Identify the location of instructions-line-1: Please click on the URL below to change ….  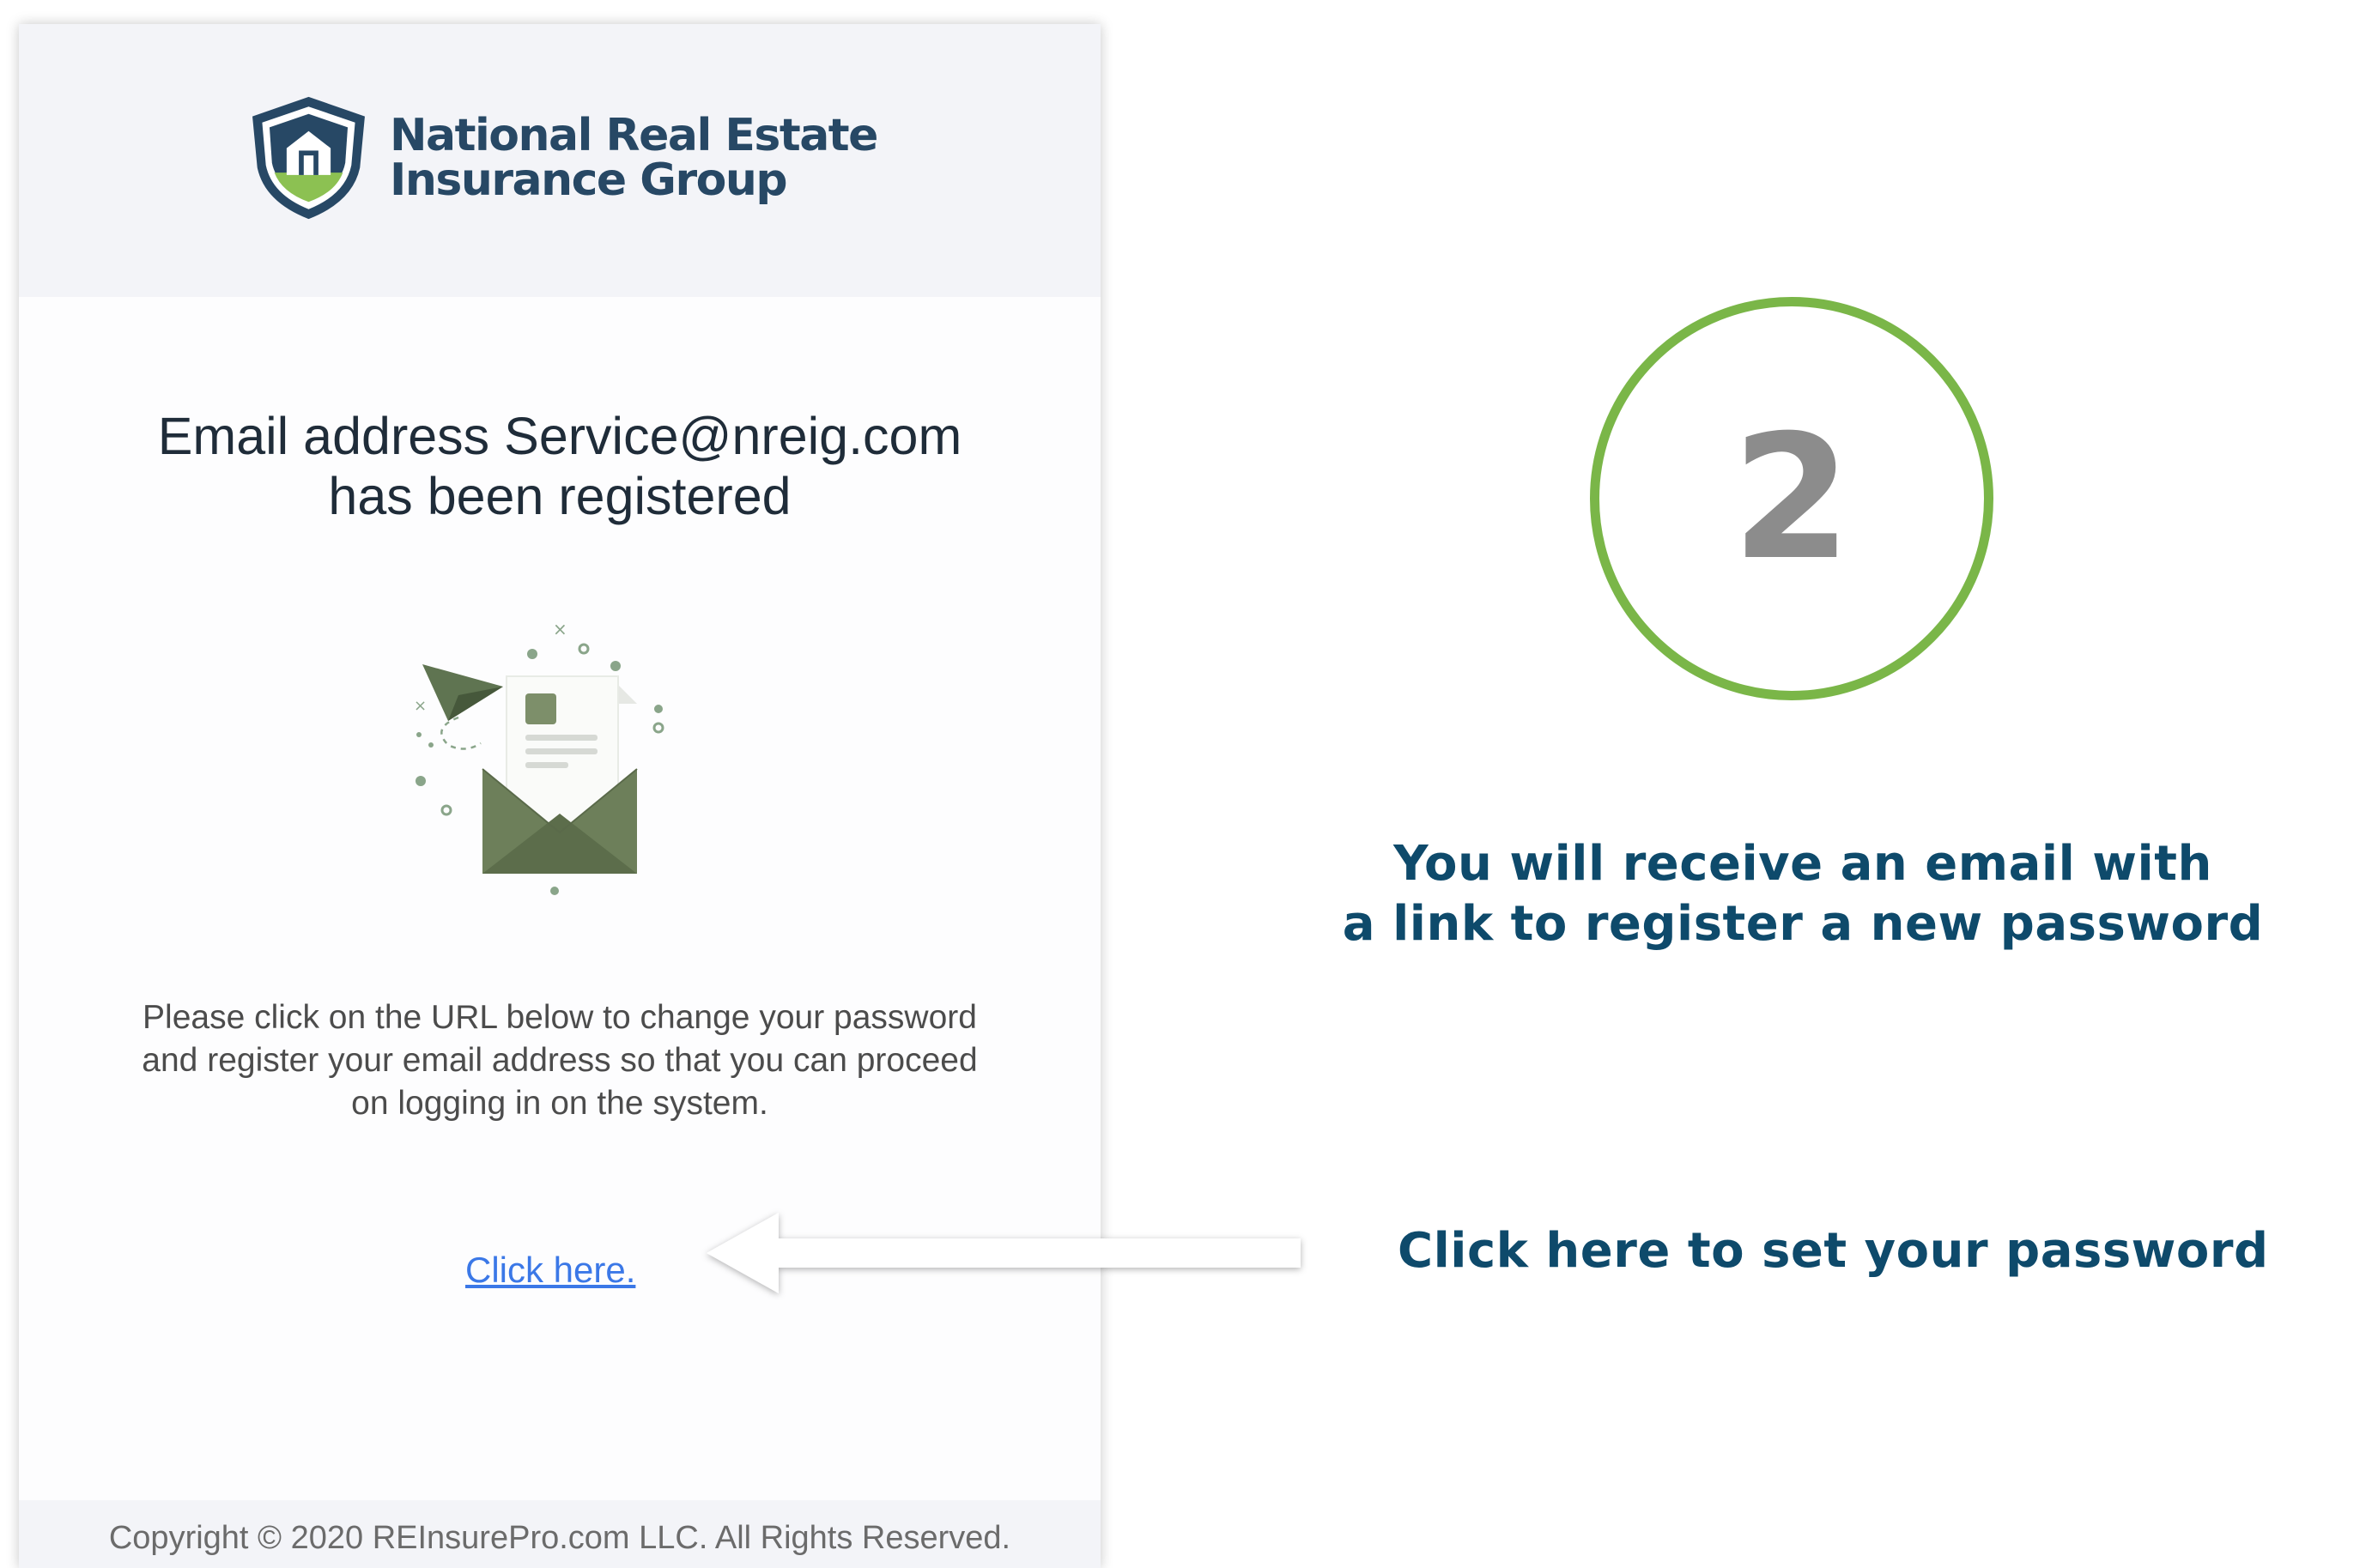
(560, 1017).